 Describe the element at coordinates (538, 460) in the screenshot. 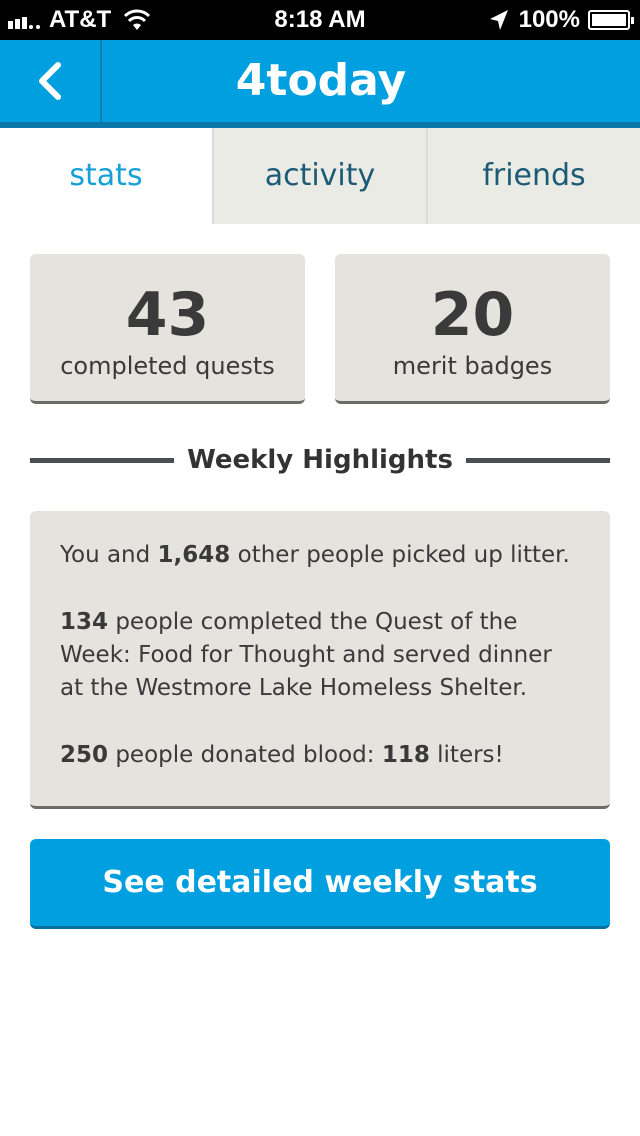

I see `divider-right` at that location.